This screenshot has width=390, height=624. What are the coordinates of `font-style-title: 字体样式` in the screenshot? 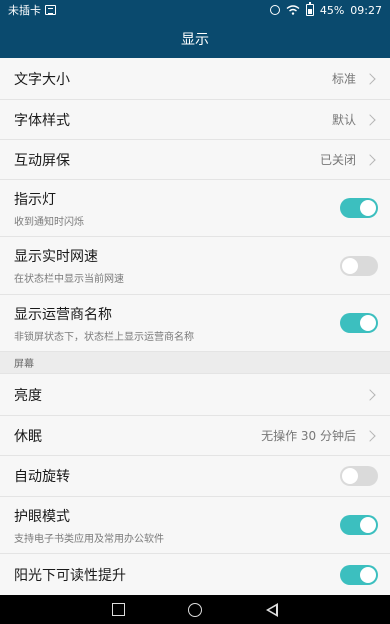 It's located at (42, 120).